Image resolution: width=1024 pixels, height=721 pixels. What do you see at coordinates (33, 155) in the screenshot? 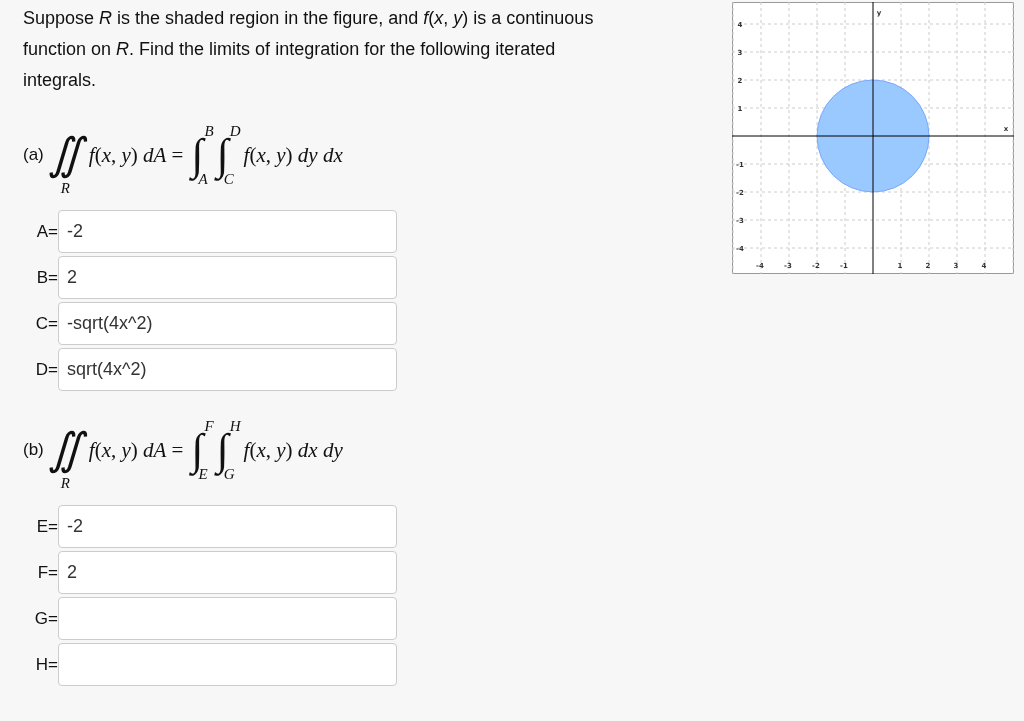
I see `part-label: (a)` at bounding box center [33, 155].